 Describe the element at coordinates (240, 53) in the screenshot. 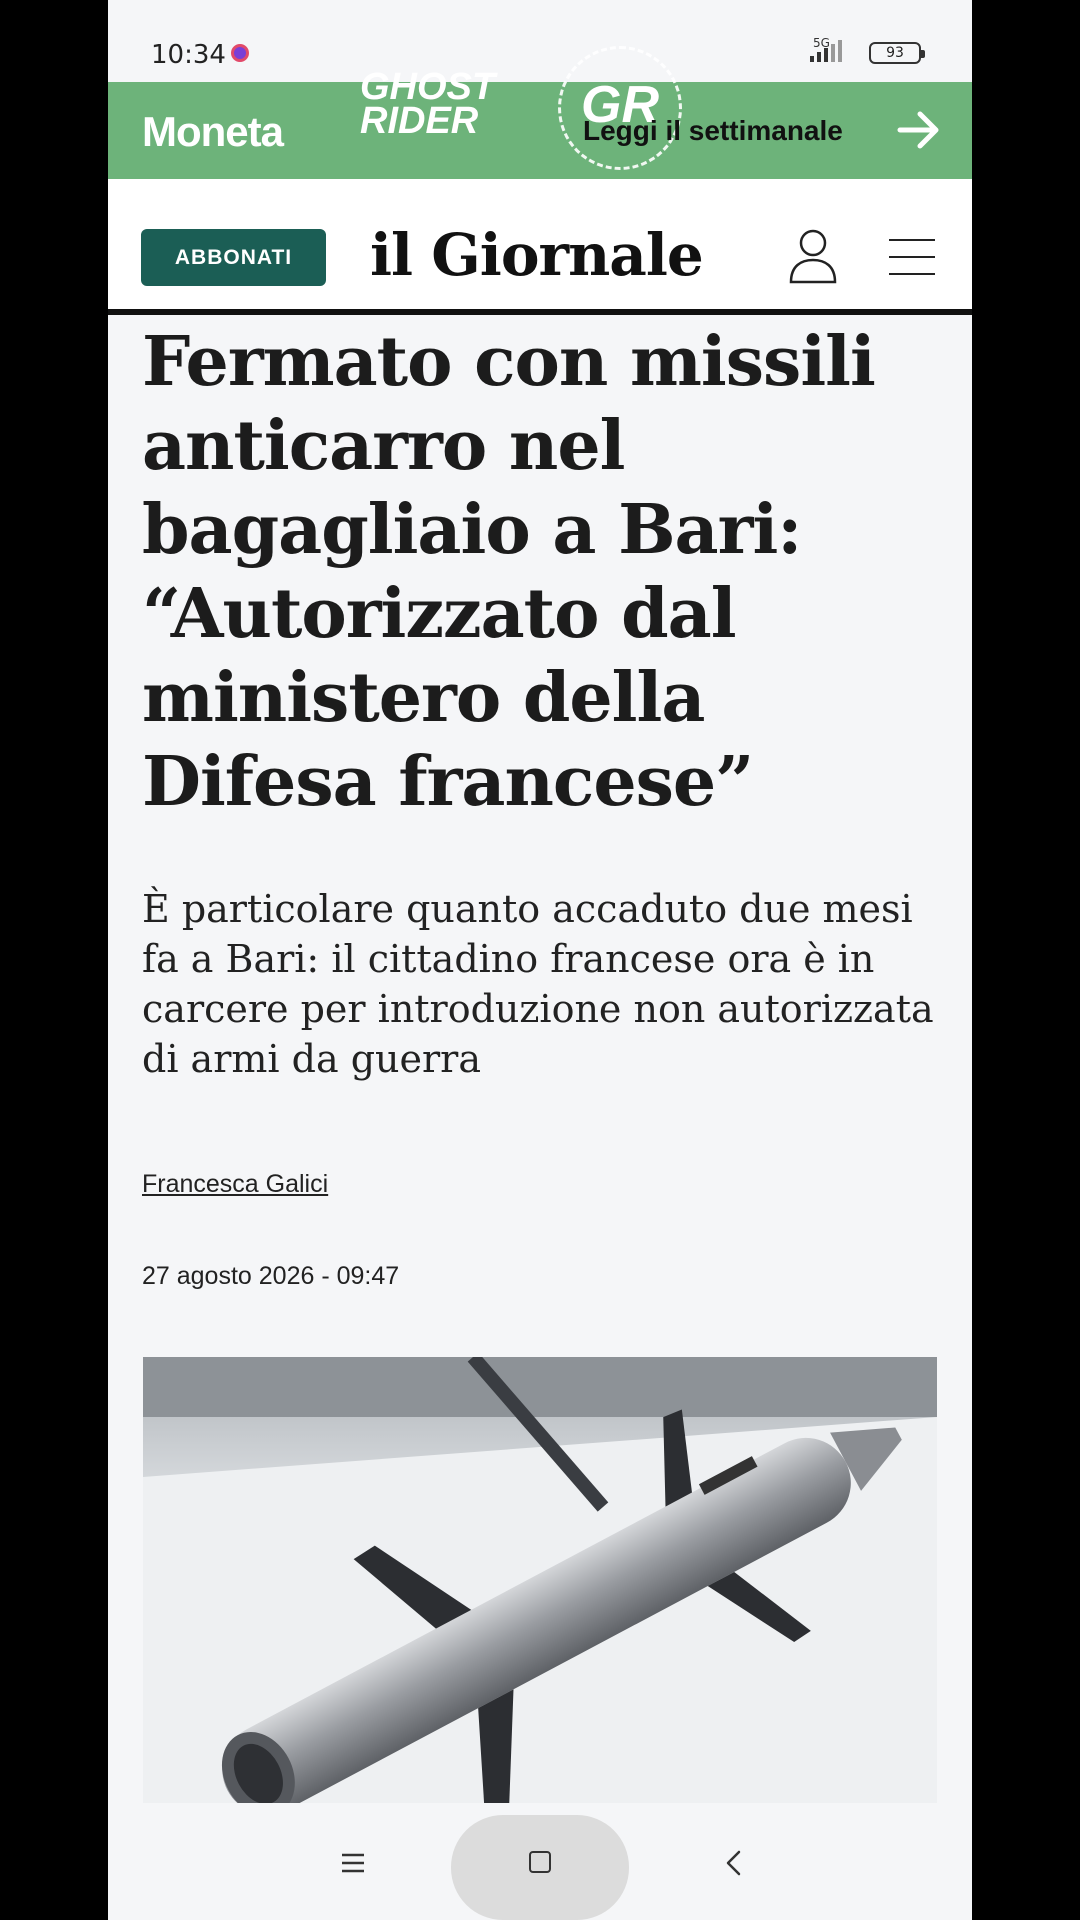

I see `notification-icon` at that location.